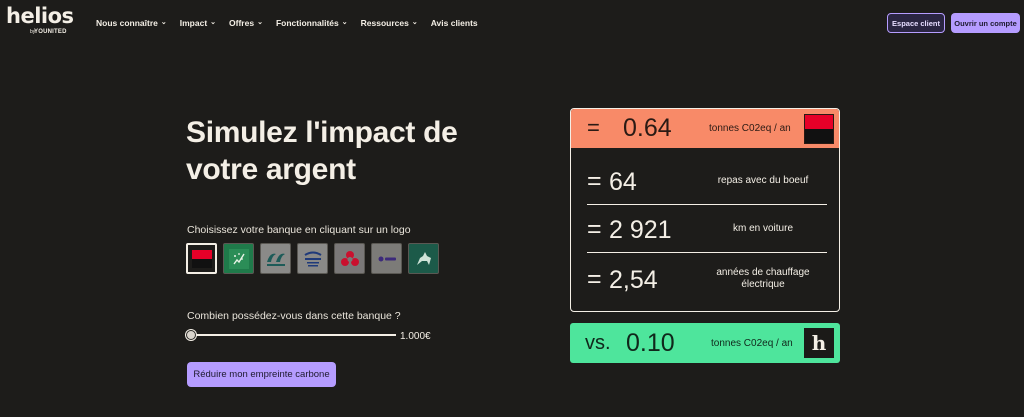 The width and height of the screenshot is (1024, 417). I want to click on bank-societe-generale, so click(201, 258).